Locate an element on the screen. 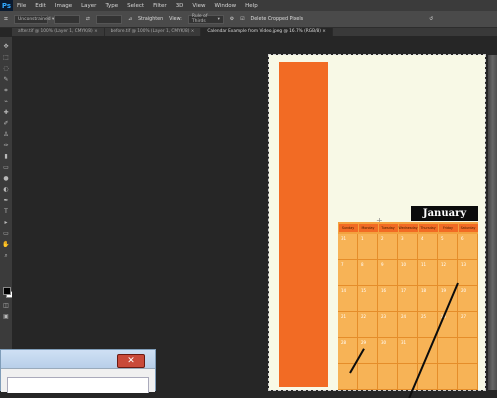 This screenshot has height=398, width=497. menu-type: Type is located at coordinates (111, 6).